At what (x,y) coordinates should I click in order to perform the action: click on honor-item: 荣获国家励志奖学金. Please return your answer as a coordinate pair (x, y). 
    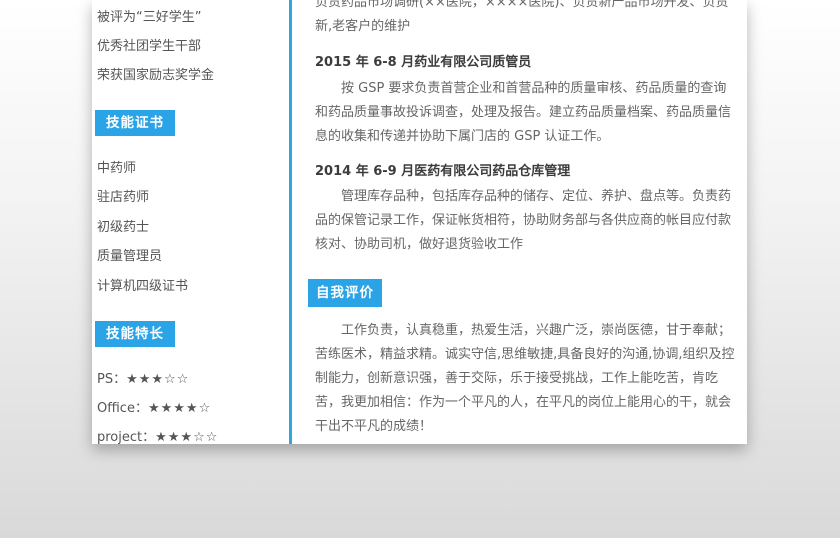
    Looking at the image, I should click on (156, 75).